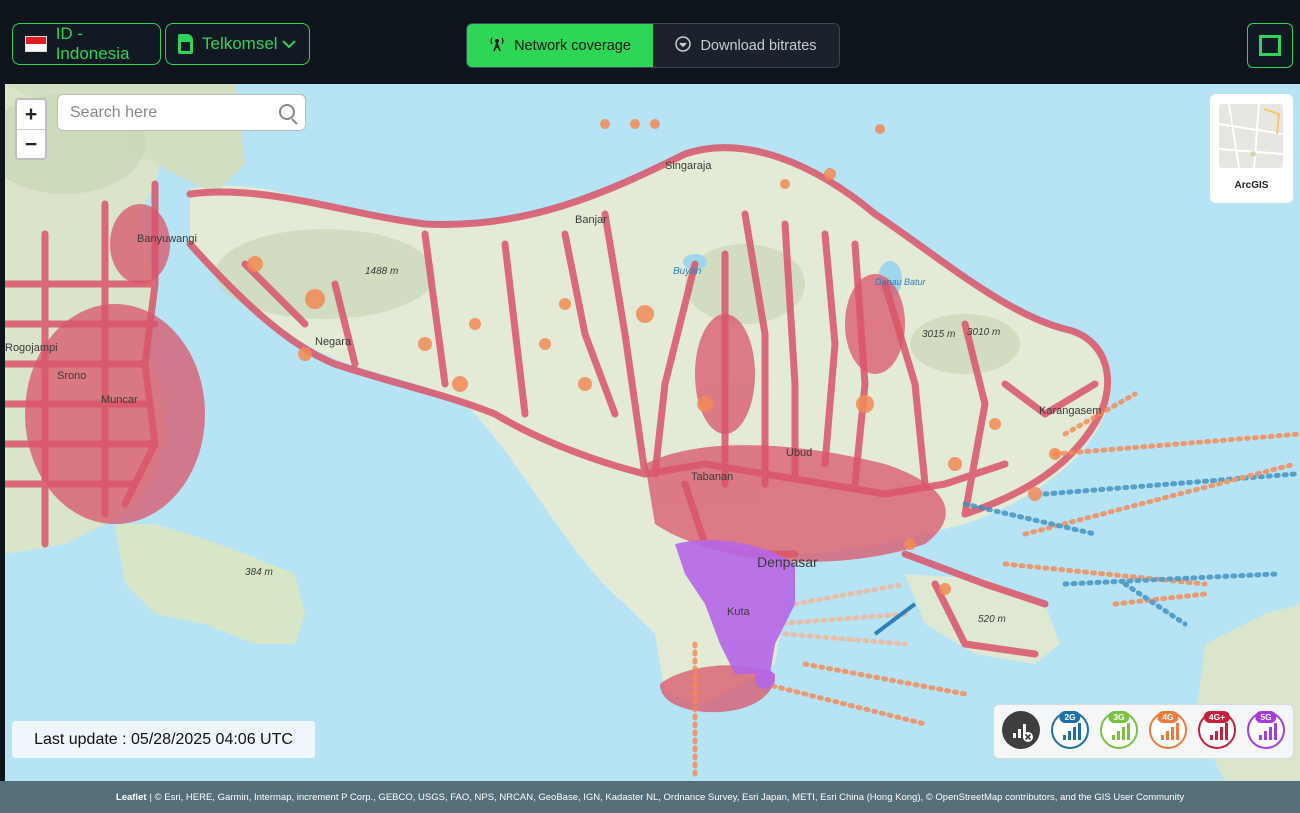 This screenshot has height=813, width=1300. What do you see at coordinates (1070, 411) in the screenshot?
I see `place-karangasem: Karangasem` at bounding box center [1070, 411].